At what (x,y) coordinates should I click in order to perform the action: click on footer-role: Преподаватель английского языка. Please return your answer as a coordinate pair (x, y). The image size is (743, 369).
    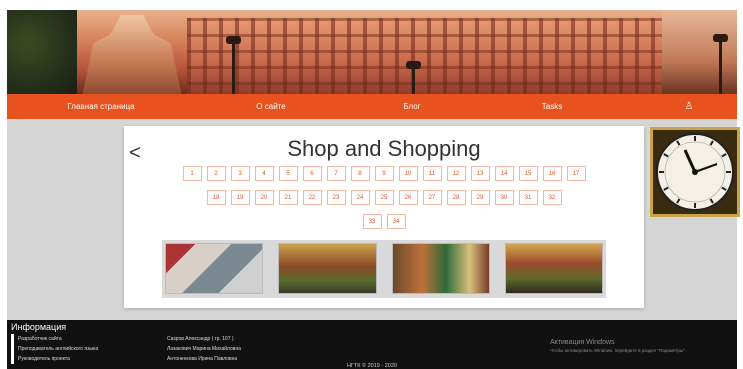
    Looking at the image, I should click on (58, 349).